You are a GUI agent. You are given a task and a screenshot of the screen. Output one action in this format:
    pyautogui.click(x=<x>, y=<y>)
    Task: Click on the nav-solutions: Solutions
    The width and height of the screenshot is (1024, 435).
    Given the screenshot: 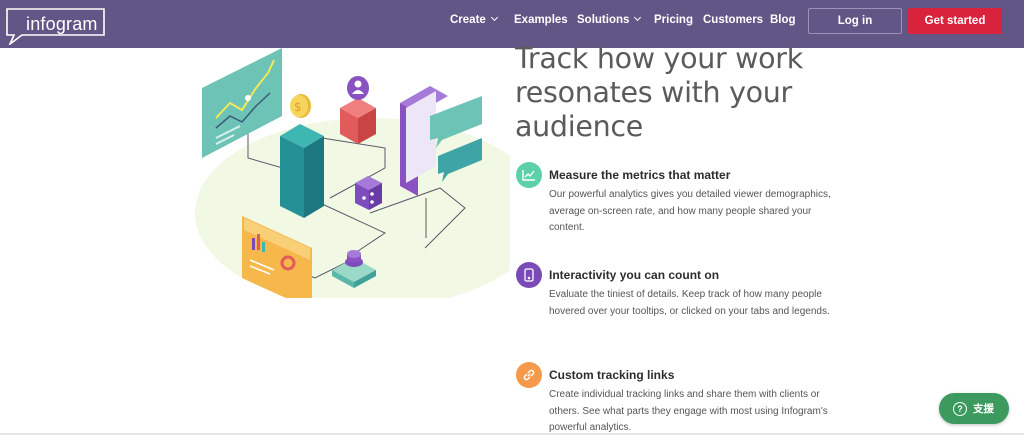 What is the action you would take?
    pyautogui.click(x=609, y=19)
    